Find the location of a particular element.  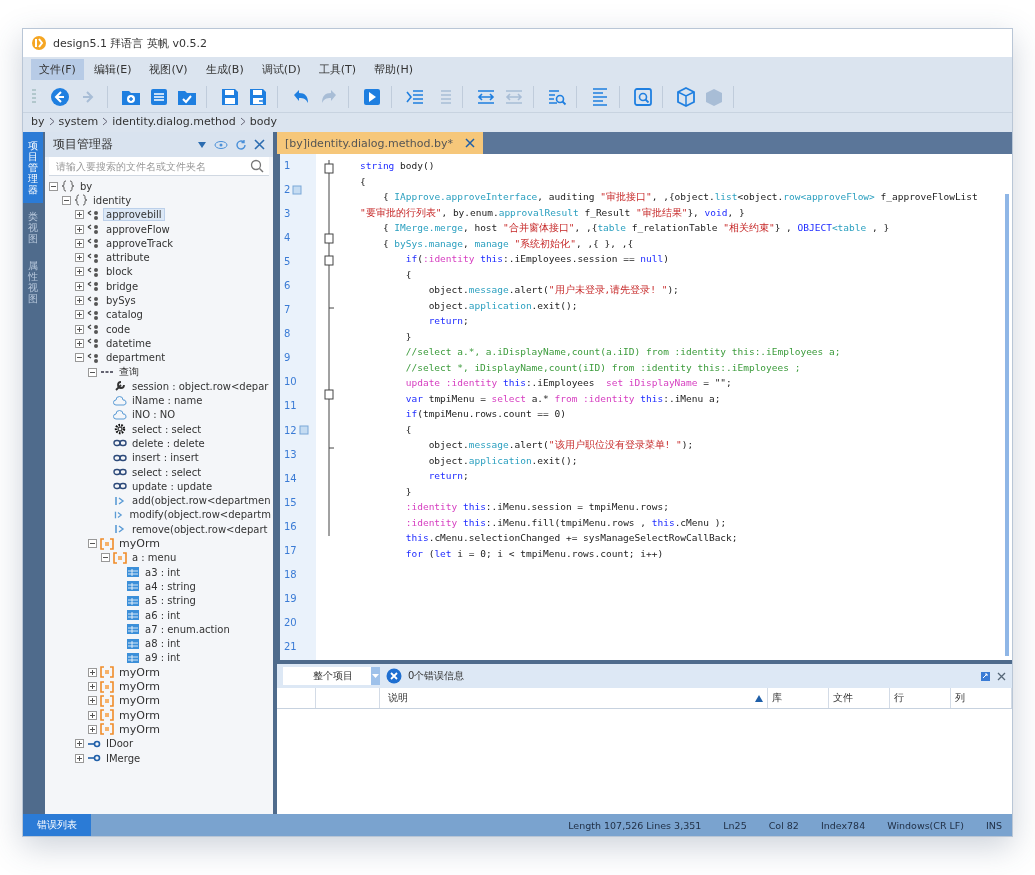

pin-icon is located at coordinates (985, 676).